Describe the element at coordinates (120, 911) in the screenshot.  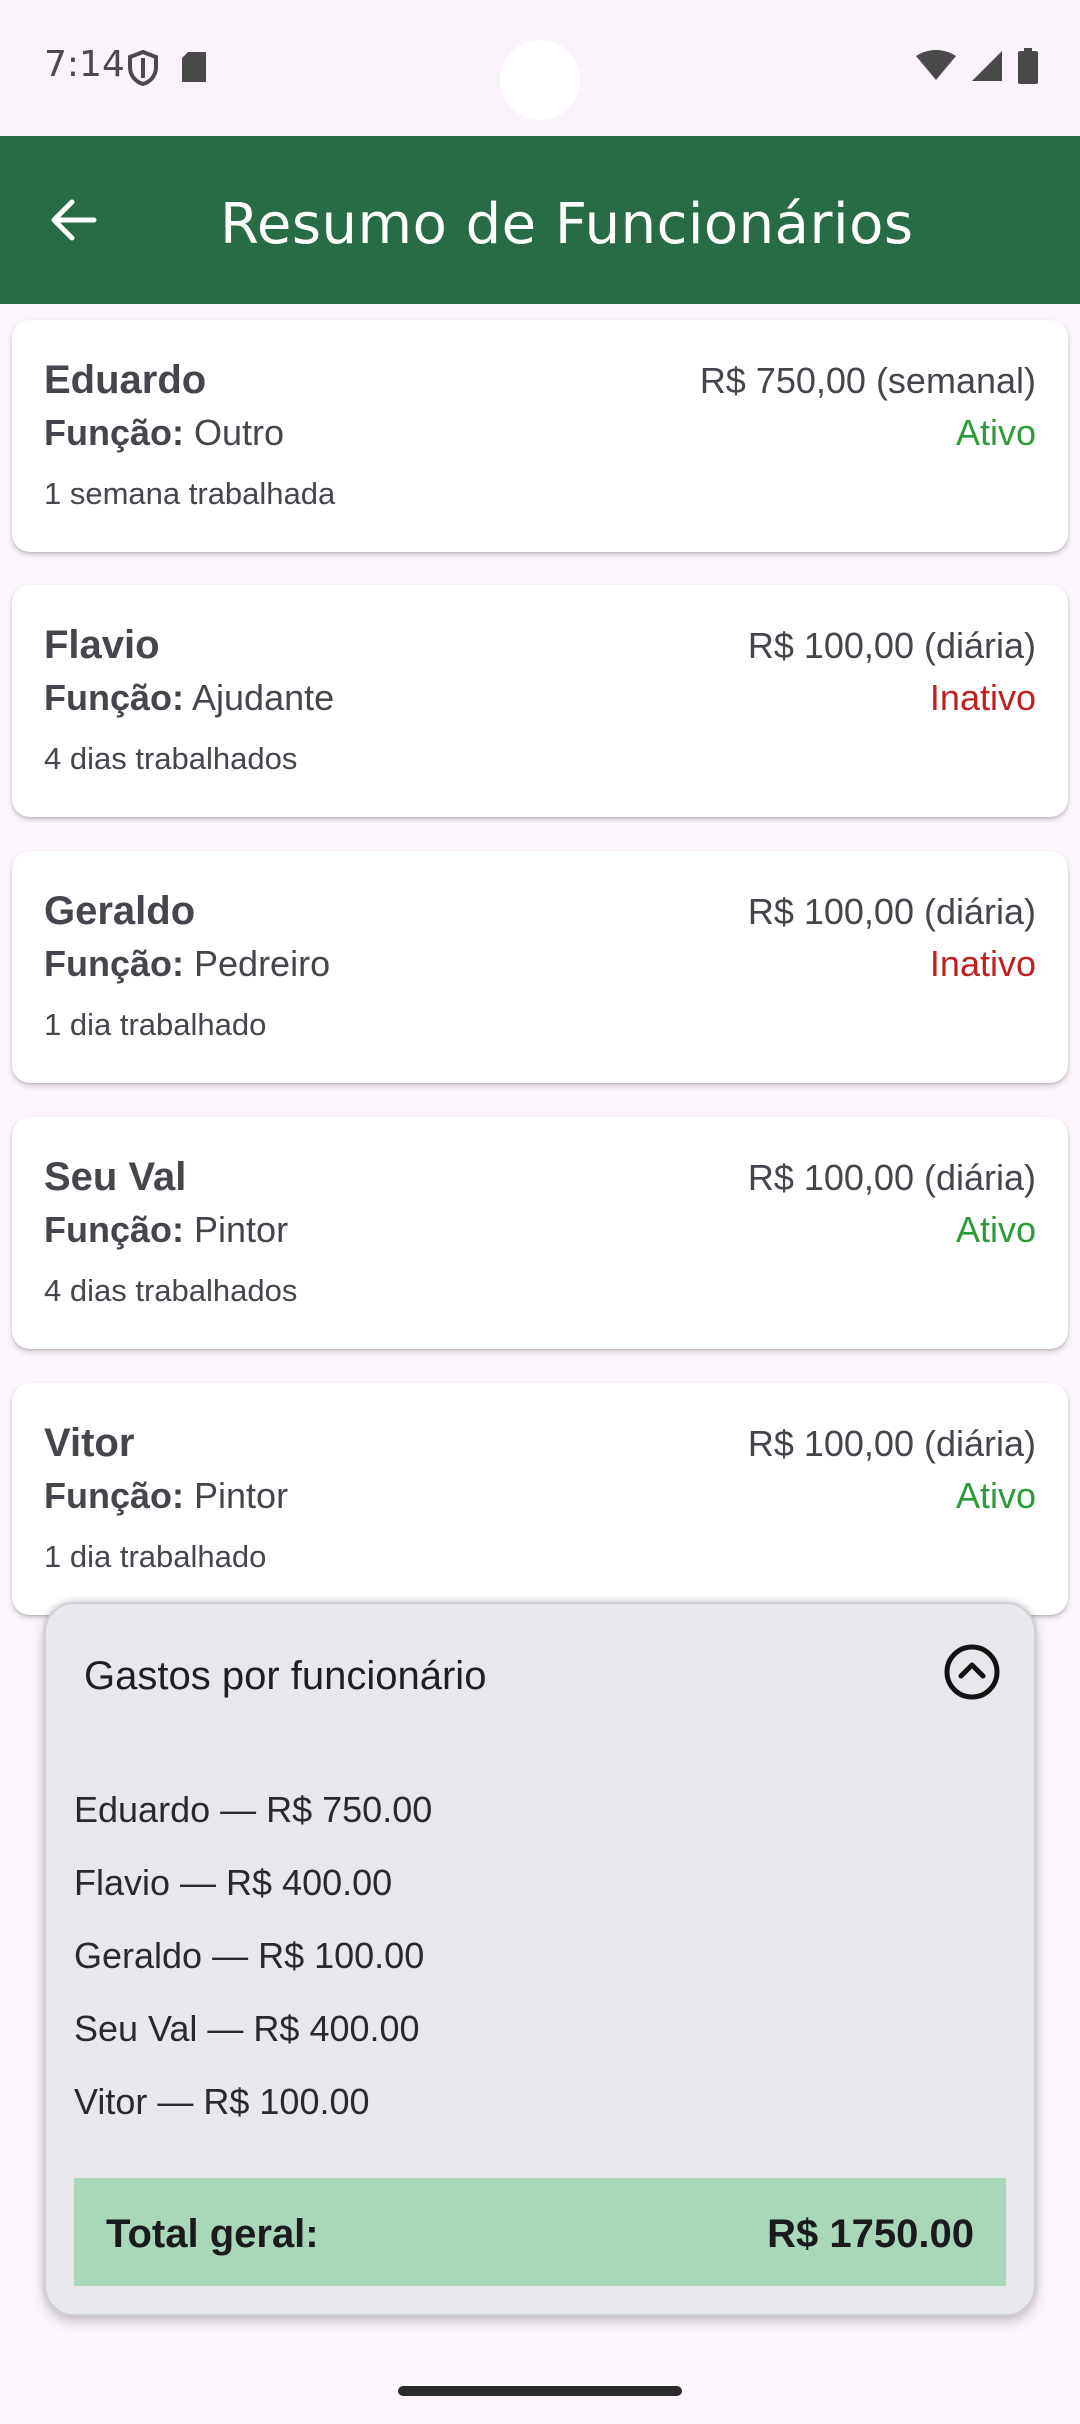
I see `employee-name: Geraldo` at that location.